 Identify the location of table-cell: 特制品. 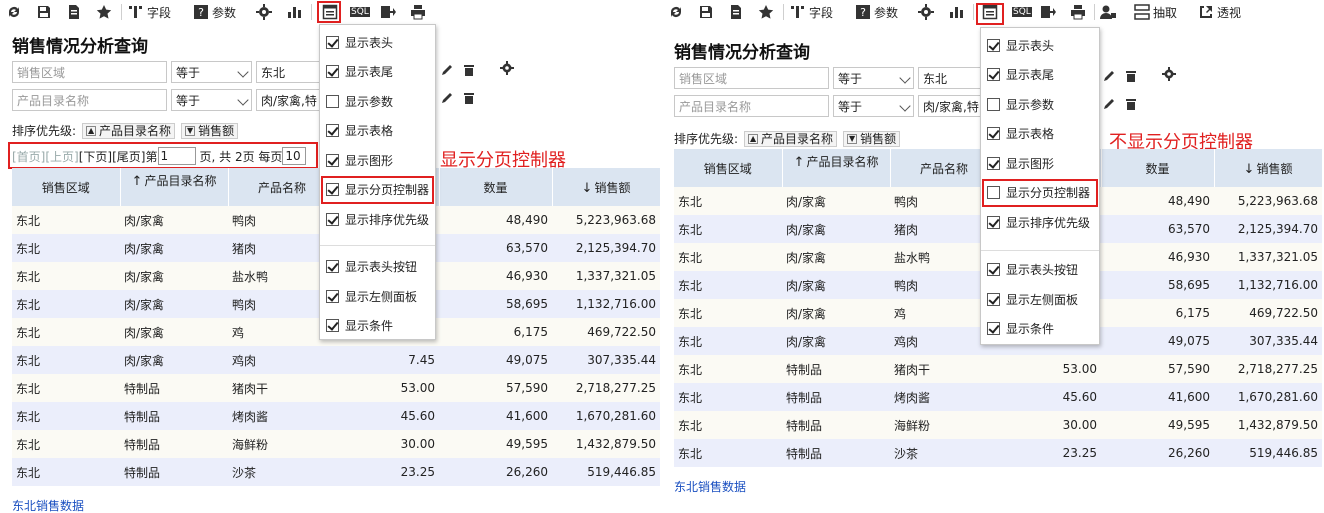
(174, 444).